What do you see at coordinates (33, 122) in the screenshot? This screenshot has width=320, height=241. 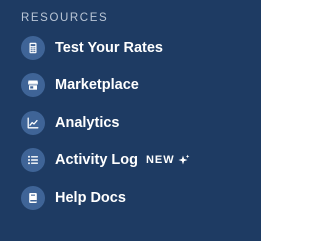 I see `line-chart-icon` at bounding box center [33, 122].